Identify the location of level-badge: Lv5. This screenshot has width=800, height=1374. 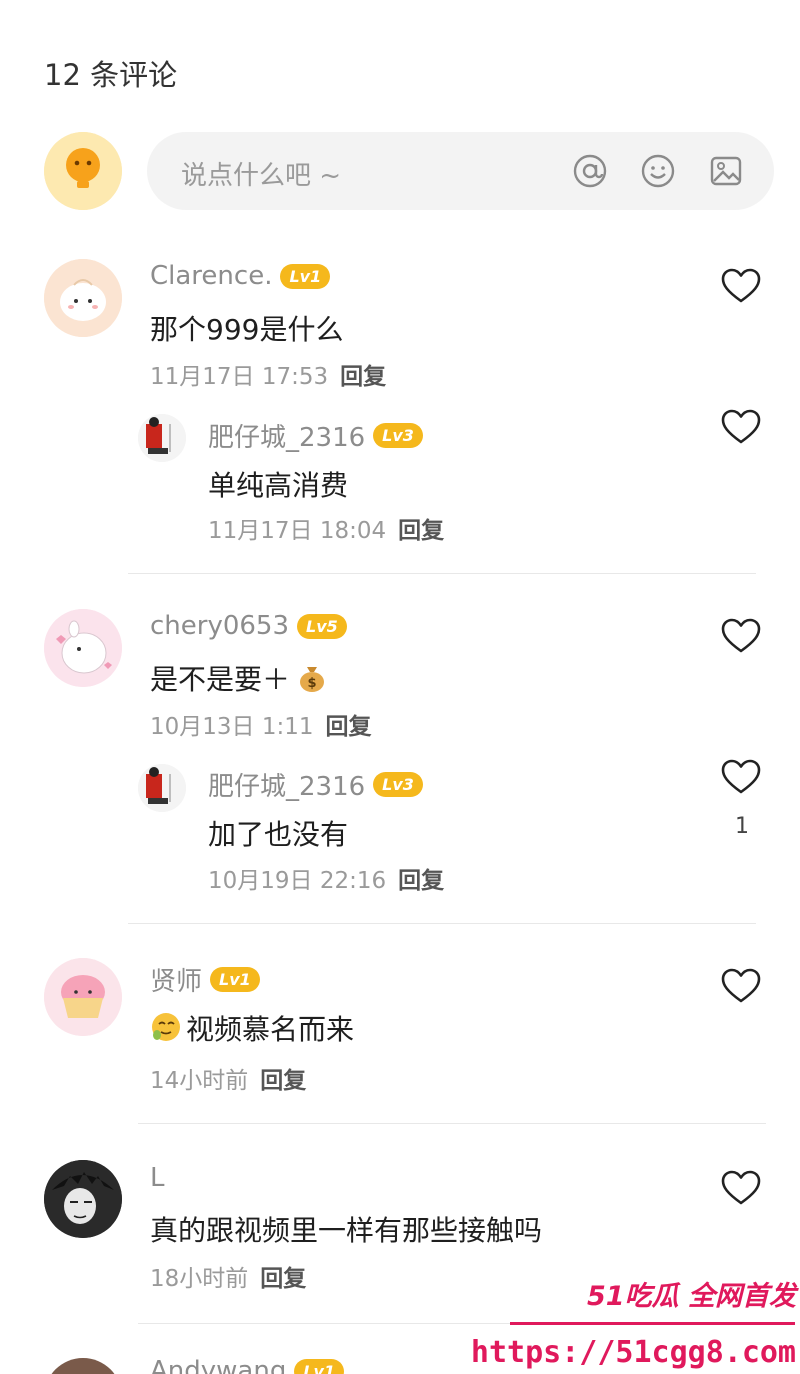
(322, 626).